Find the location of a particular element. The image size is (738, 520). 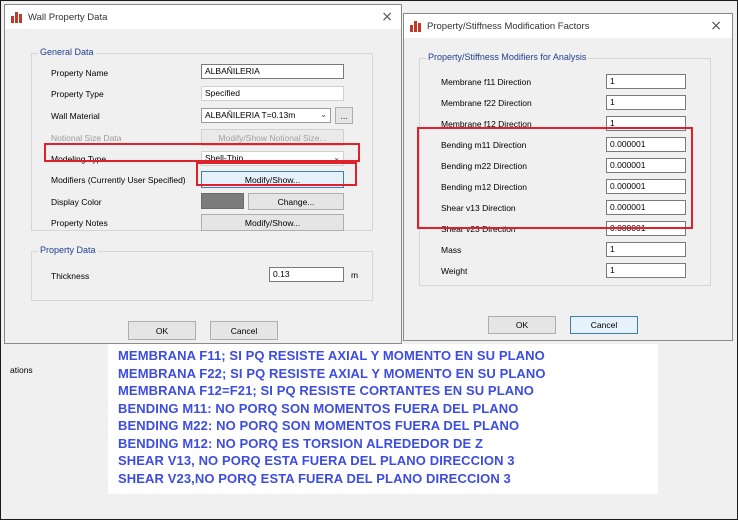

wall-dialog-title: Wall Property Data is located at coordinates (68, 17).